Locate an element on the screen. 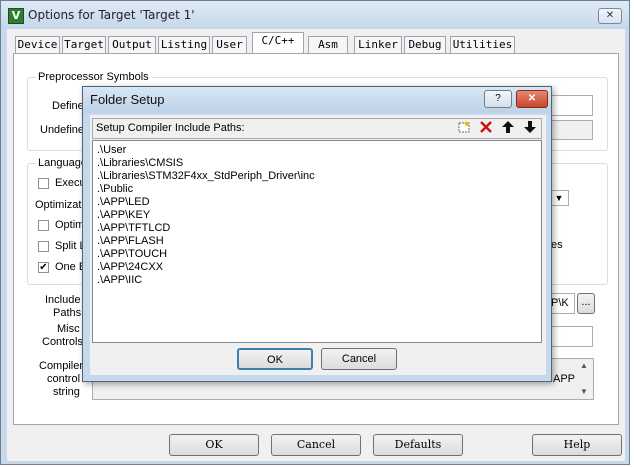 The width and height of the screenshot is (634, 467). include-path-item: .\APP\TOUCH is located at coordinates (132, 254).